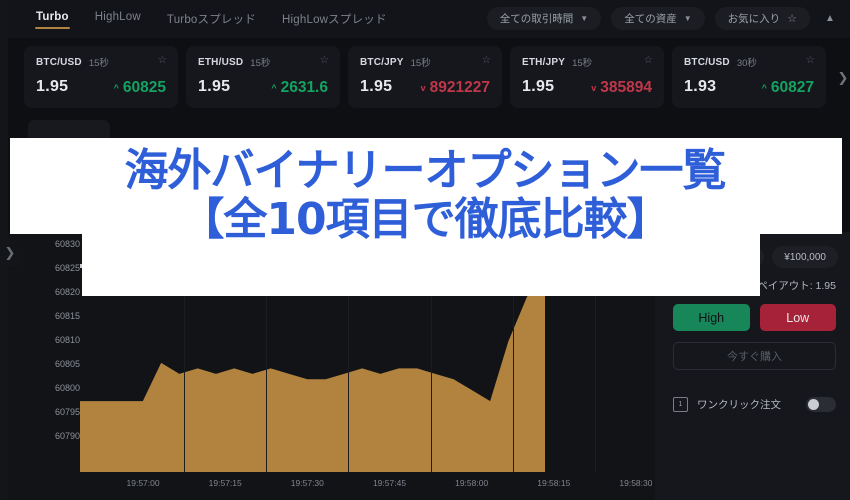  What do you see at coordinates (334, 22) in the screenshot?
I see `tab-3: HighLowスプレッド` at bounding box center [334, 22].